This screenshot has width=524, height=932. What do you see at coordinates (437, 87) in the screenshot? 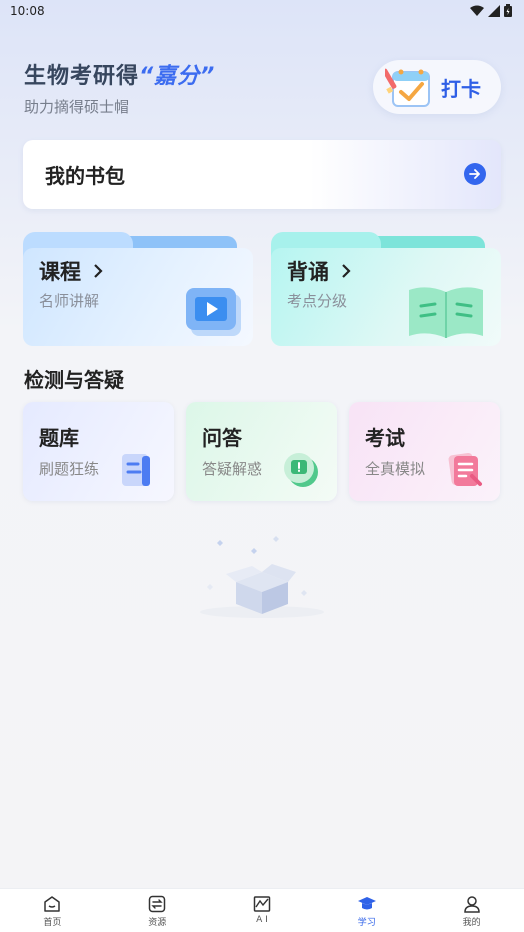
I see `checkin-button: 打卡` at bounding box center [437, 87].